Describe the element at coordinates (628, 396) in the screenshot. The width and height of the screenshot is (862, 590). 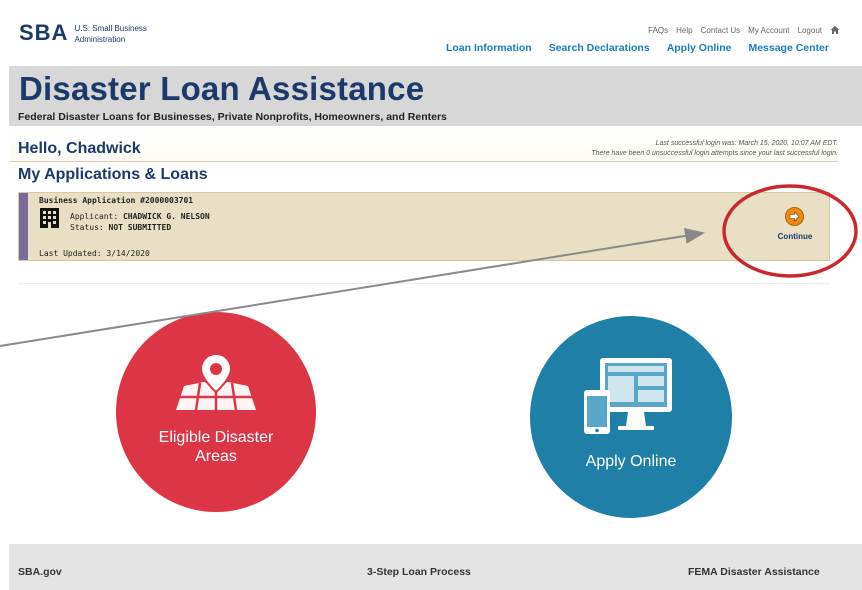
I see `computer-devices-icon` at that location.